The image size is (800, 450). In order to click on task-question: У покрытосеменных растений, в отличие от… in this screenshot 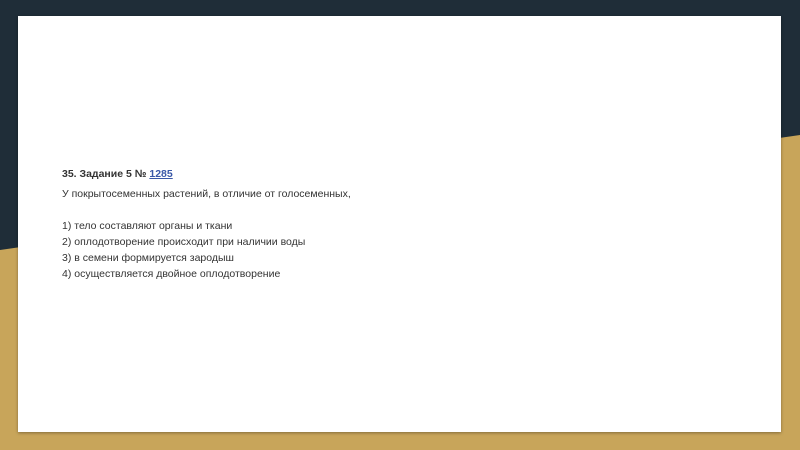, I will do `click(206, 194)`.